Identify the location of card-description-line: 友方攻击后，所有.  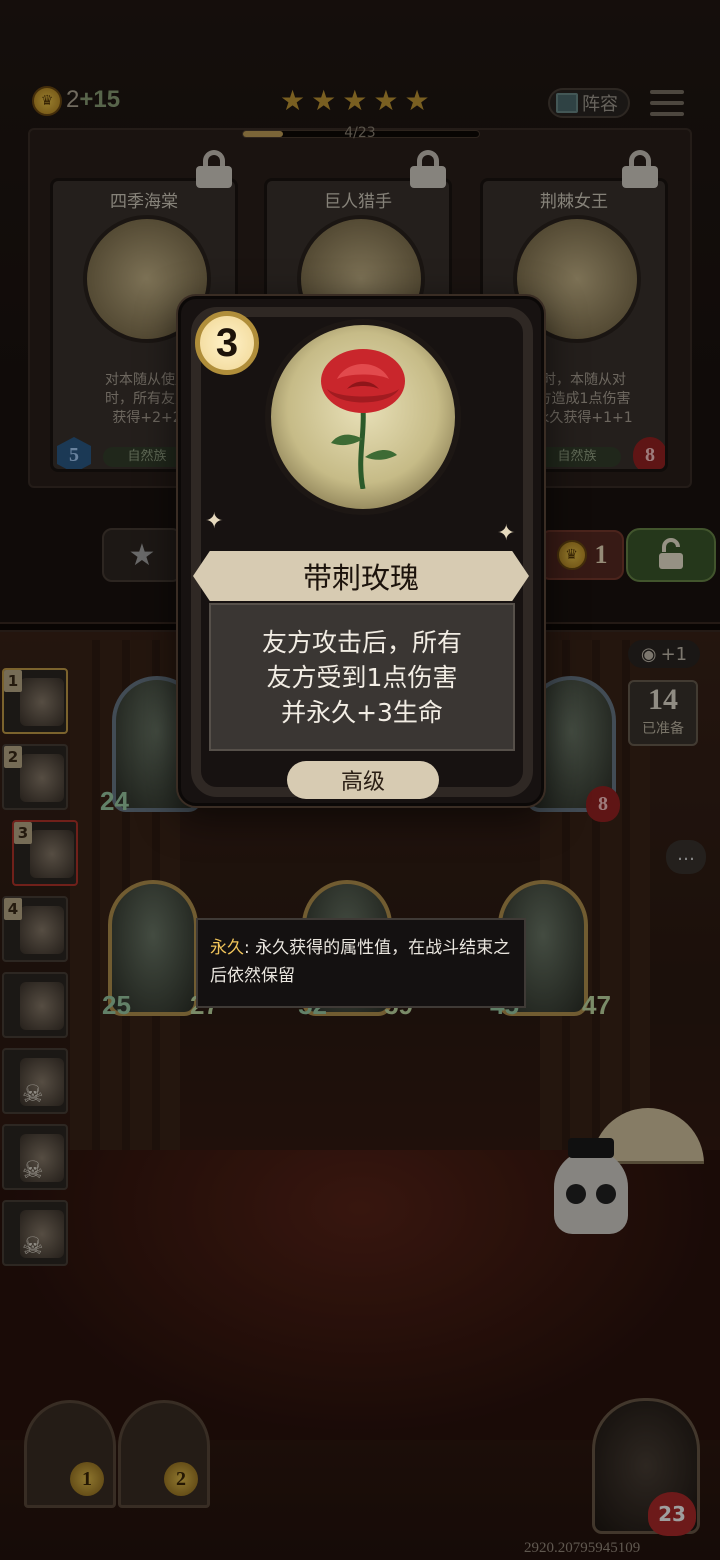
(361, 642).